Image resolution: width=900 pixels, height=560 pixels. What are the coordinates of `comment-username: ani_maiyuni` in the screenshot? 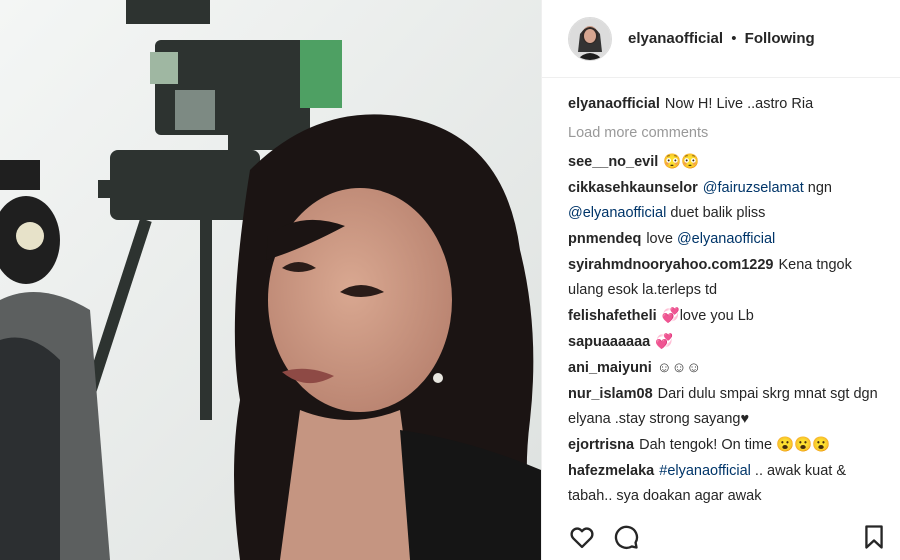 It's located at (610, 368).